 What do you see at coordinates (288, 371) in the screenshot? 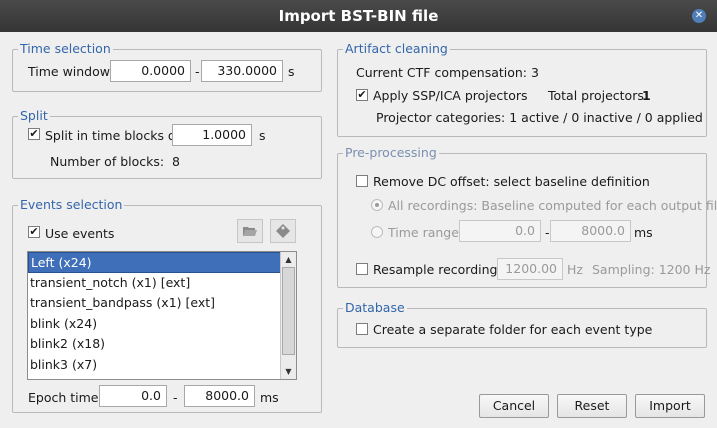
I see `scroll-down-icon: ▼` at bounding box center [288, 371].